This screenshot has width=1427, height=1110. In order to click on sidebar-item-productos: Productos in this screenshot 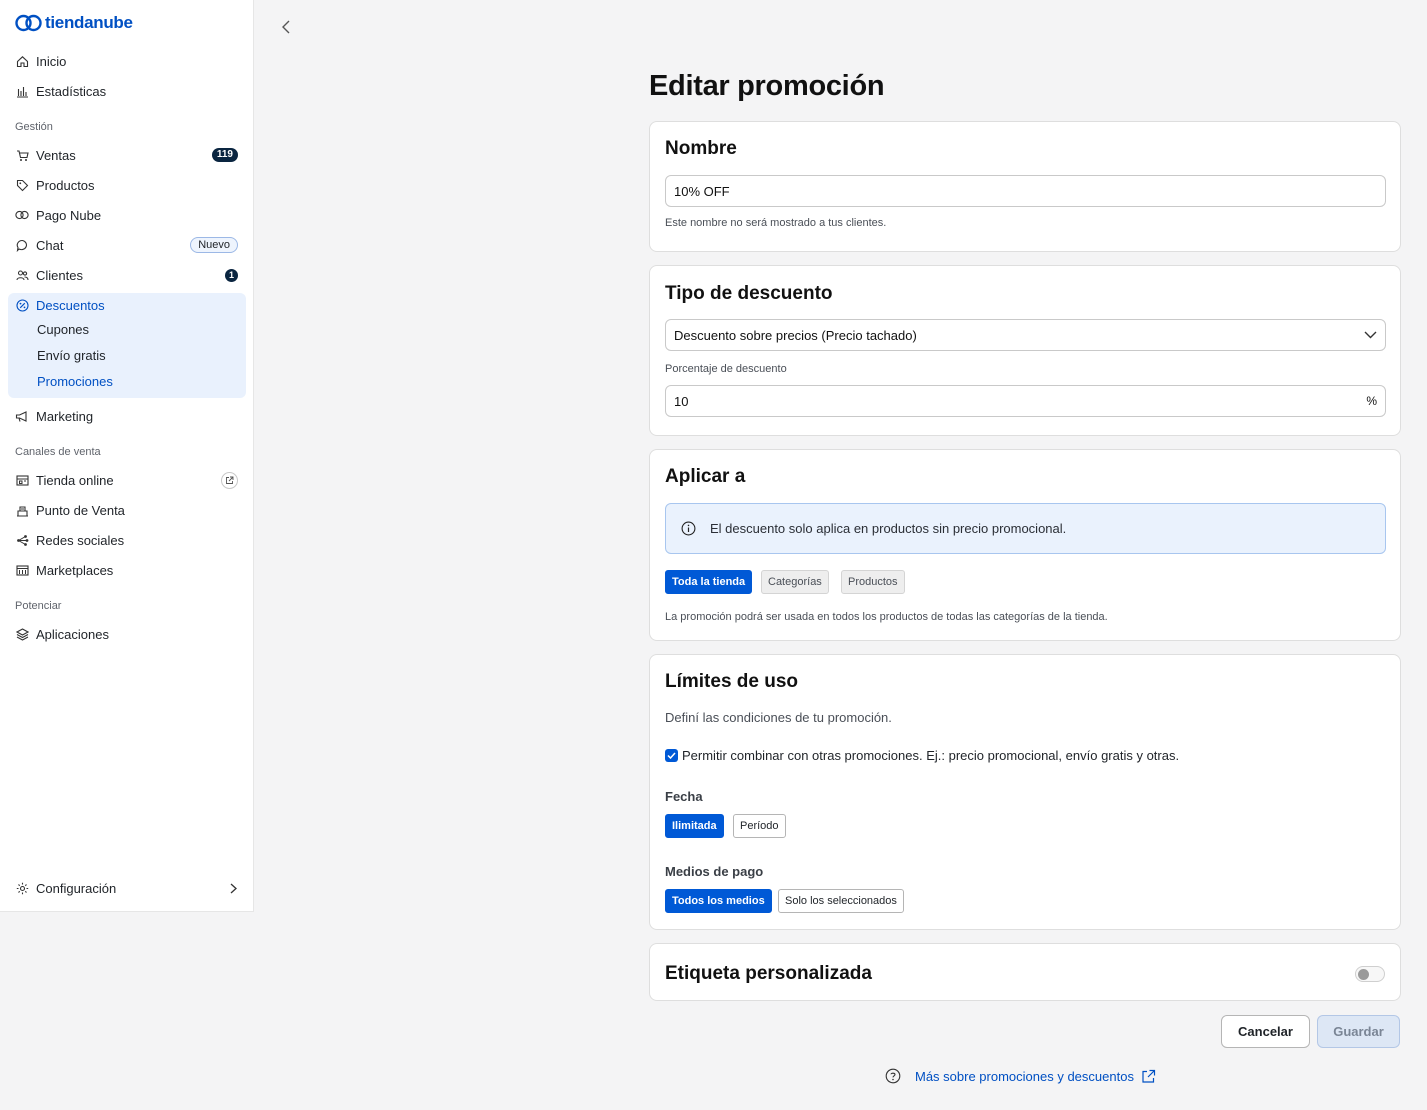, I will do `click(127, 185)`.